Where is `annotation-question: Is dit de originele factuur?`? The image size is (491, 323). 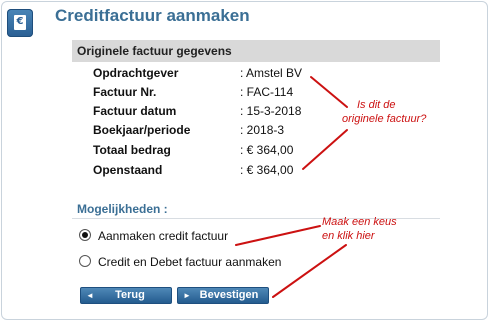
annotation-question: Is dit de originele factuur? is located at coordinates (384, 112).